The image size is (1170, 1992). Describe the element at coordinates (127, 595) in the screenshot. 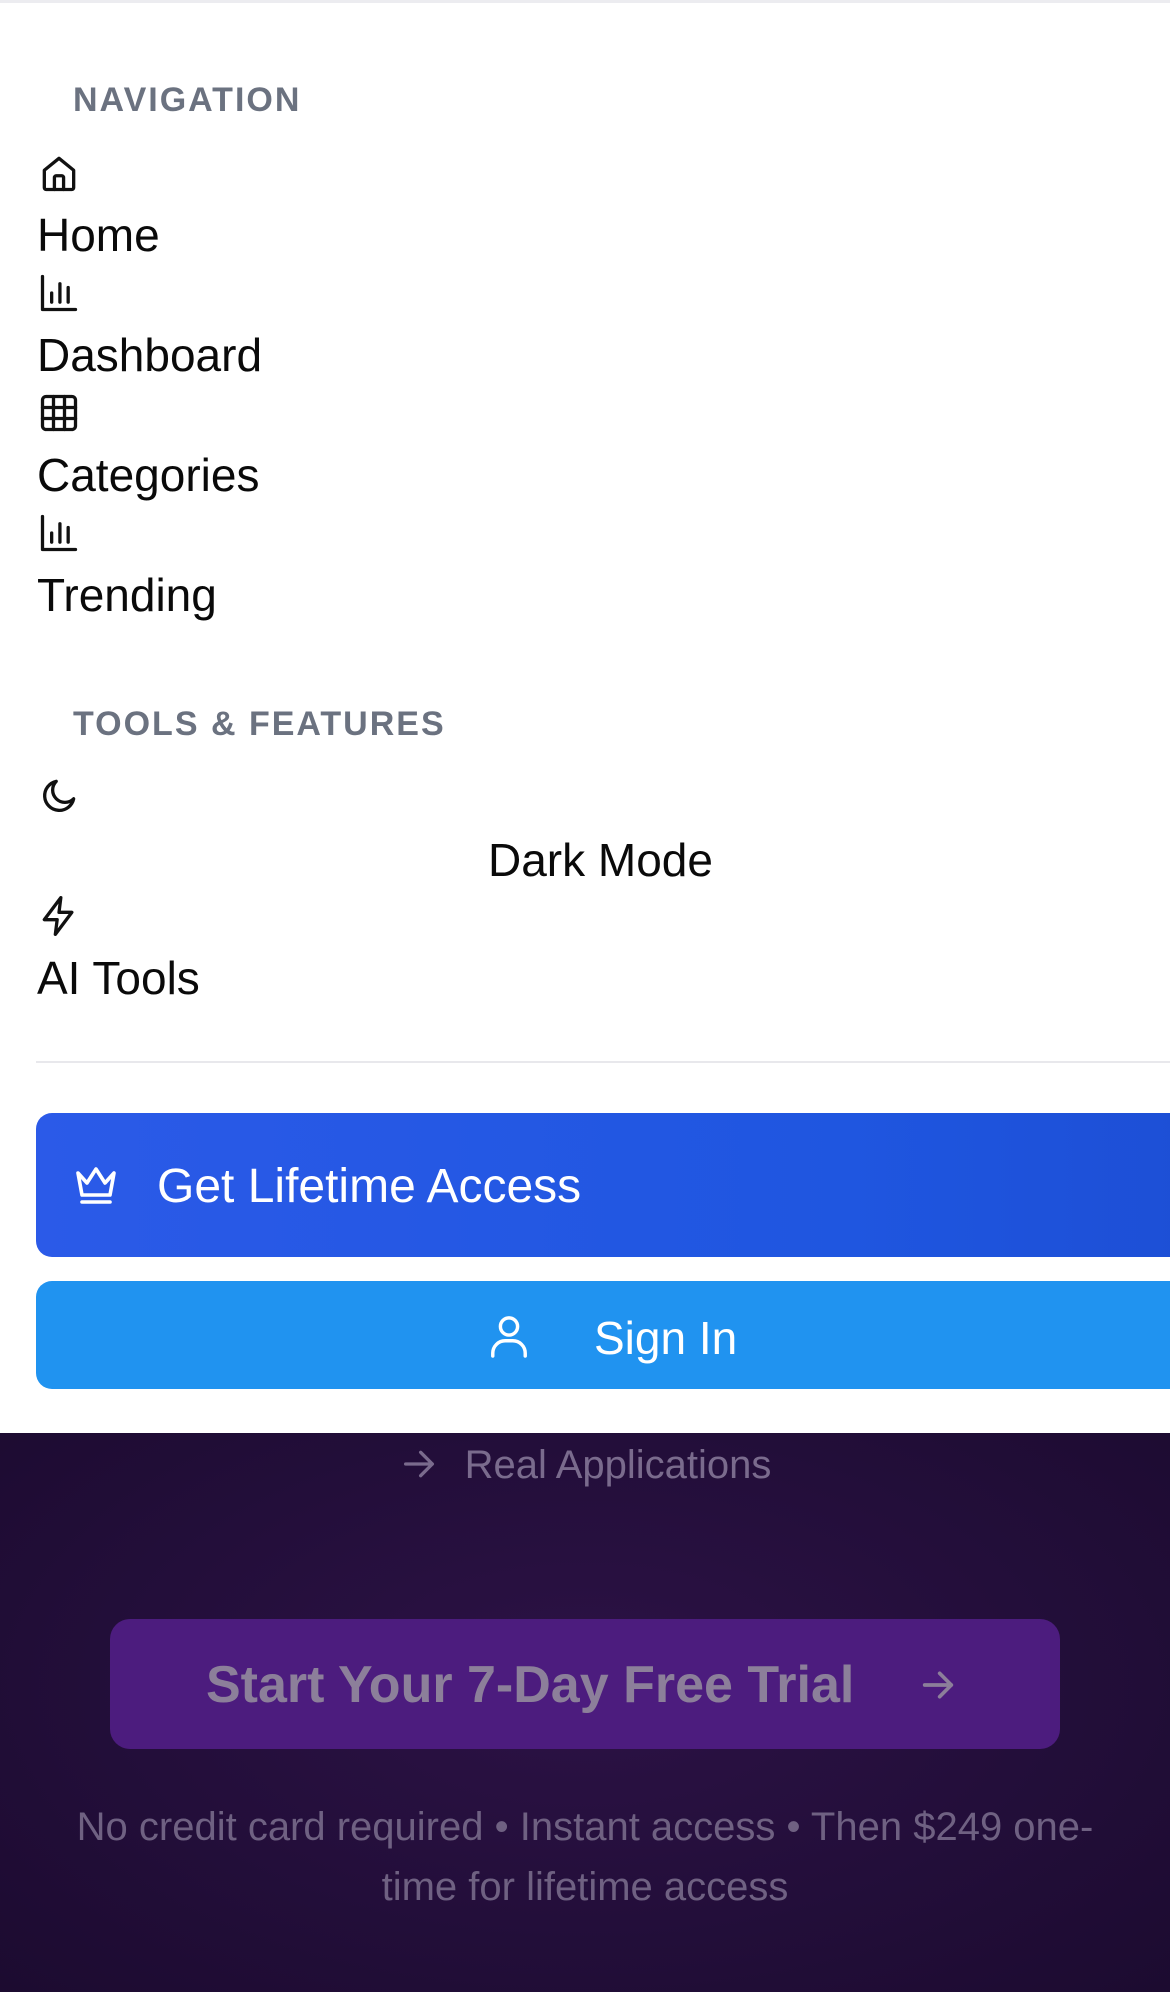

I see `nav-item-label: Trending` at that location.